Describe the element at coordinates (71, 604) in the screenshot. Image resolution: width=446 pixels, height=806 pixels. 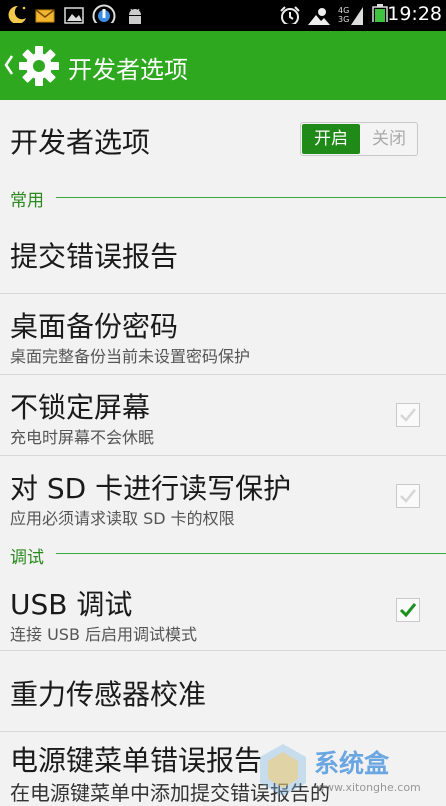
I see `list-item-title: USB 调试` at that location.